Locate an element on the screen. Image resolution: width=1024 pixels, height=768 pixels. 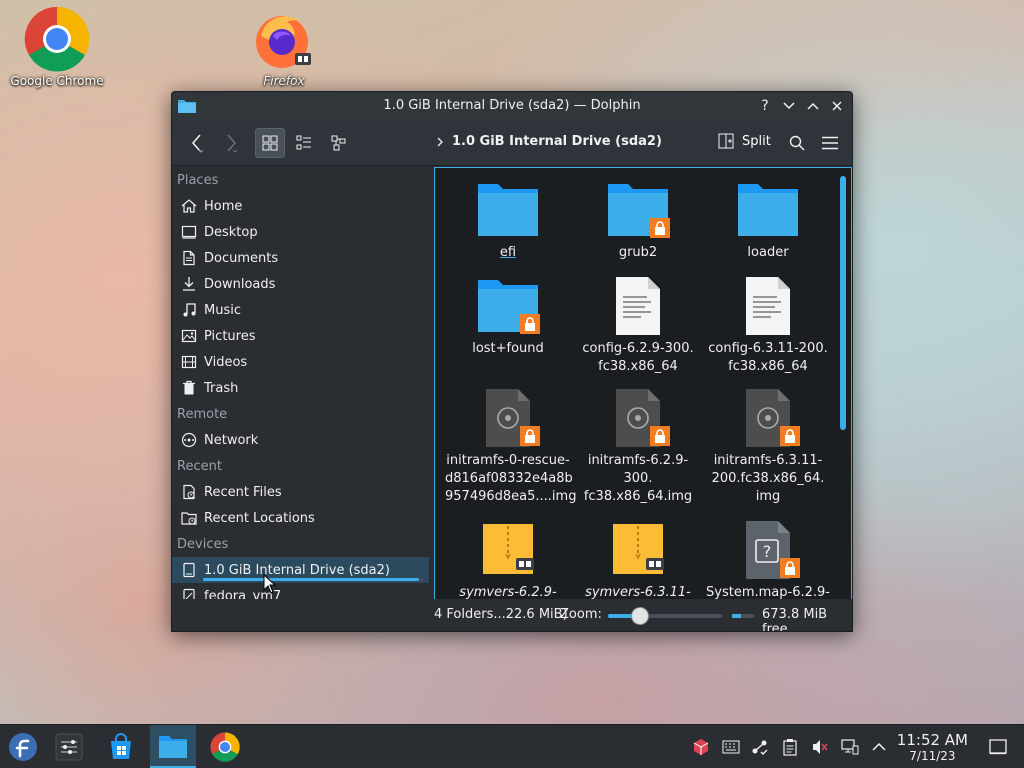
chevron-up-icon is located at coordinates (813, 106).